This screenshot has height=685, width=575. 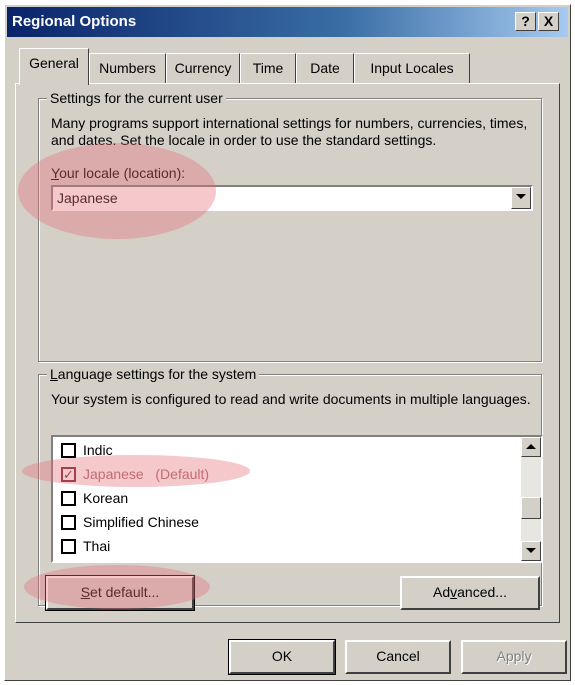 I want to click on tab-label: Date, so click(x=325, y=68).